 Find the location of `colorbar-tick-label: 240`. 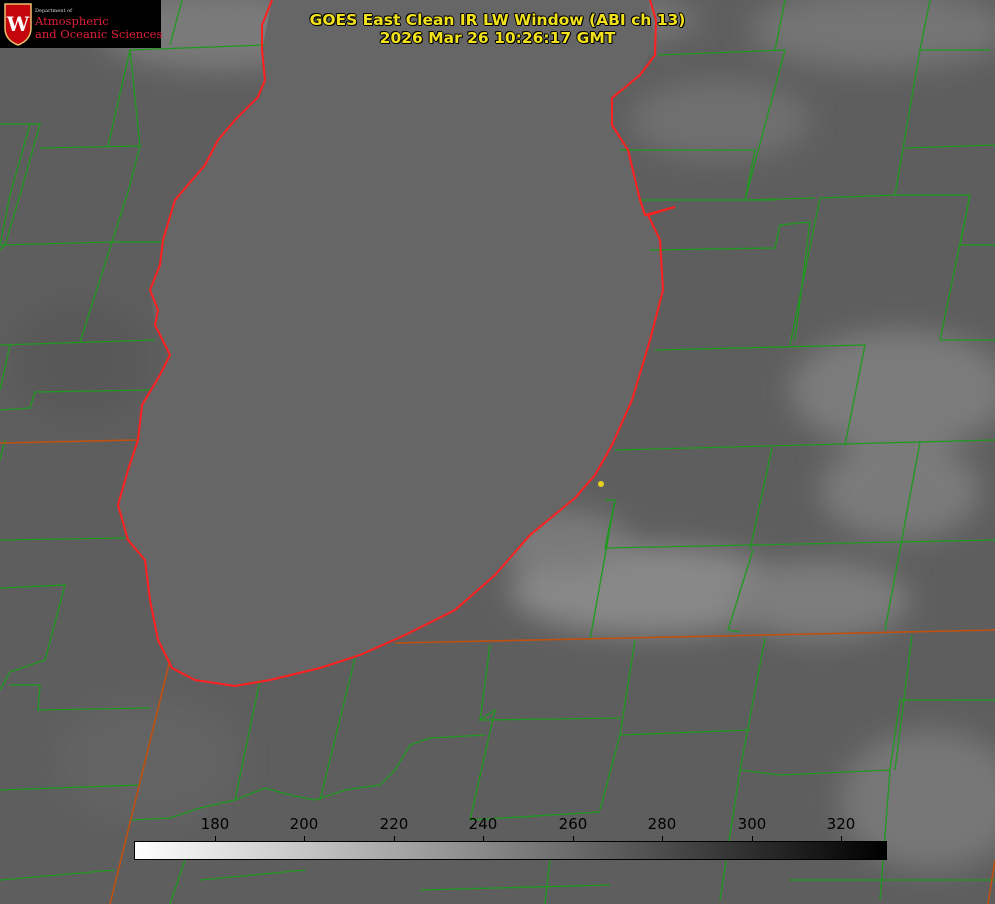

colorbar-tick-label: 240 is located at coordinates (483, 824).